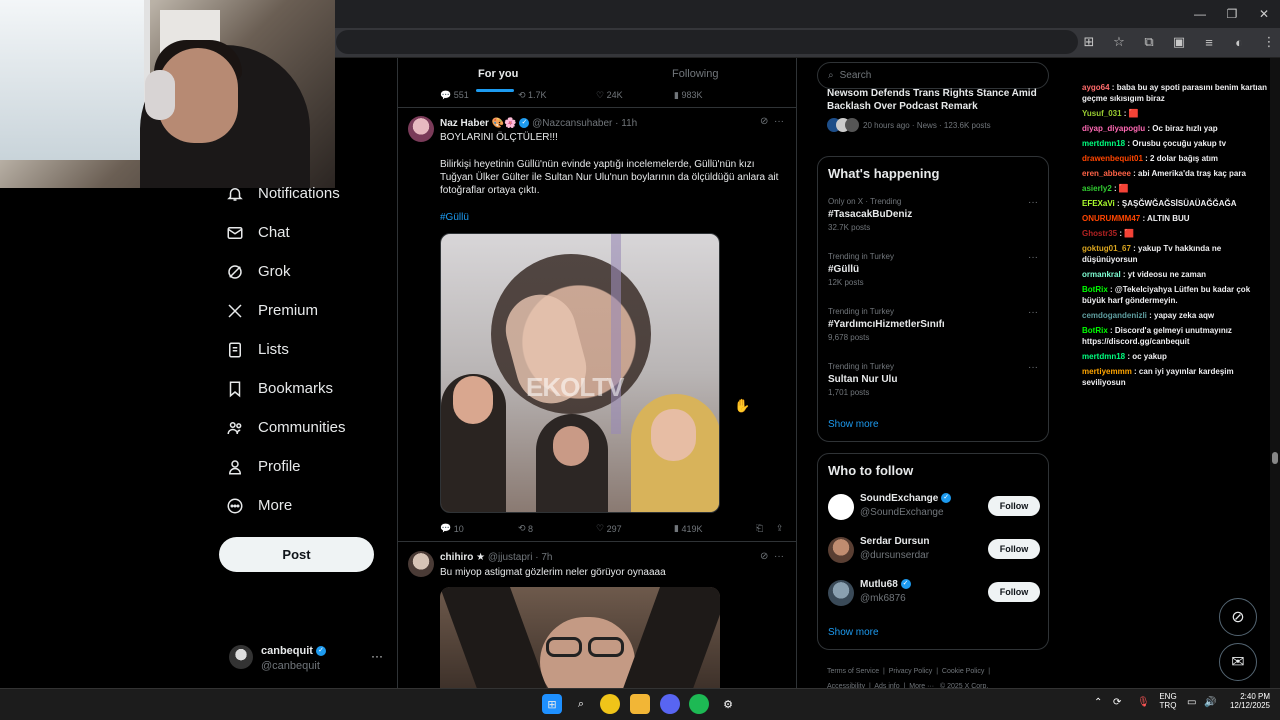  Describe the element at coordinates (262, 466) in the screenshot. I see `nav-item-profile: Profile` at that location.